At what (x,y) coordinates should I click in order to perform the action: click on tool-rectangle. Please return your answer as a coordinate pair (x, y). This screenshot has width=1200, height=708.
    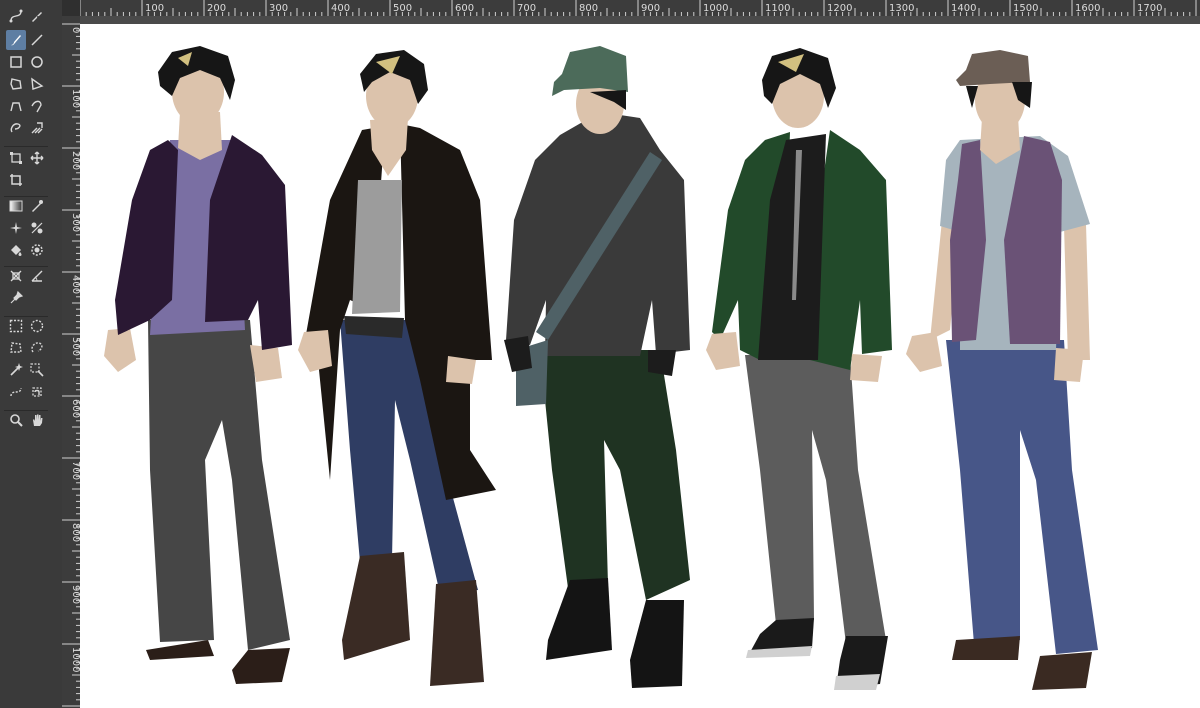
    Looking at the image, I should click on (16, 62).